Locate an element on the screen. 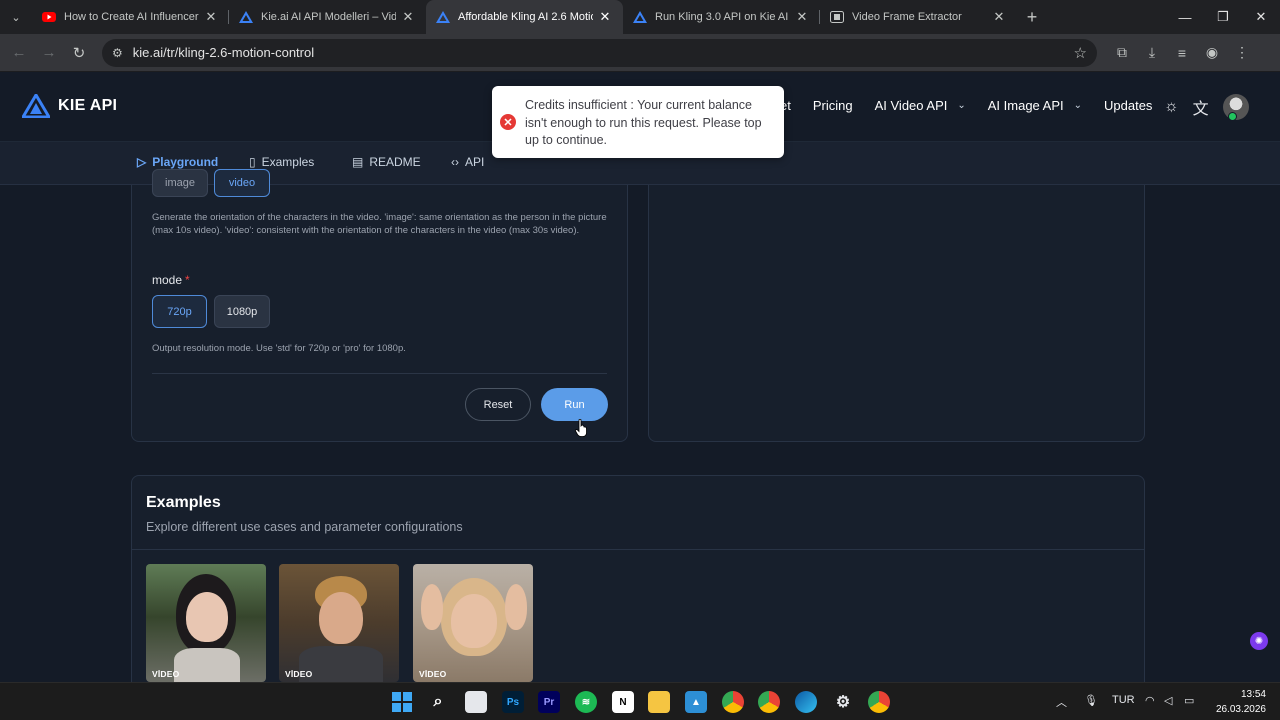 This screenshot has width=1280, height=720. code-icon: ‹› is located at coordinates (455, 162).